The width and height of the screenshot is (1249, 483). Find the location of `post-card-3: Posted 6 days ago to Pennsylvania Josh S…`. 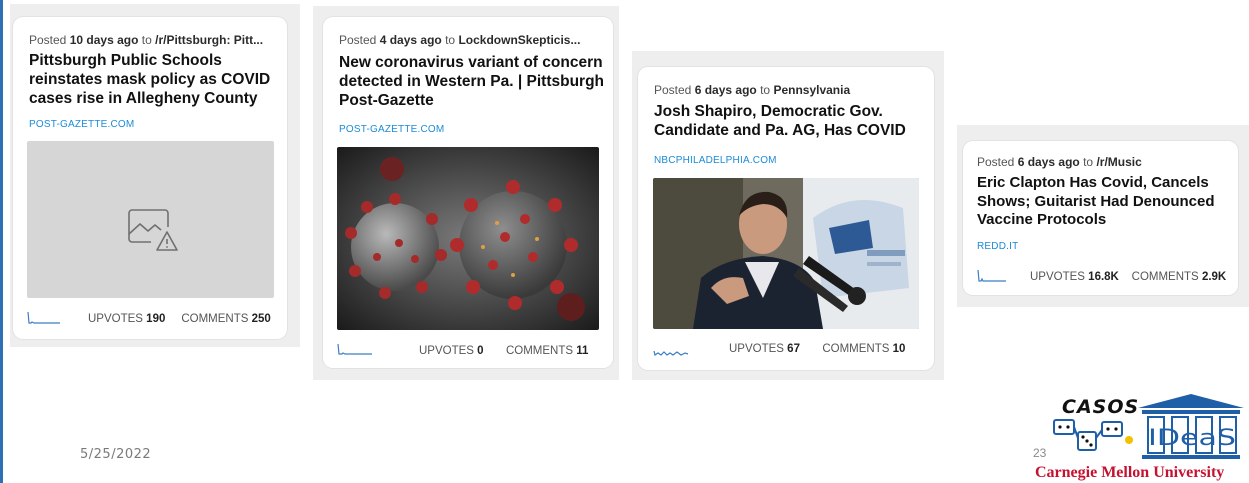

post-card-3: Posted 6 days ago to Pennsylvania Josh S… is located at coordinates (786, 218).